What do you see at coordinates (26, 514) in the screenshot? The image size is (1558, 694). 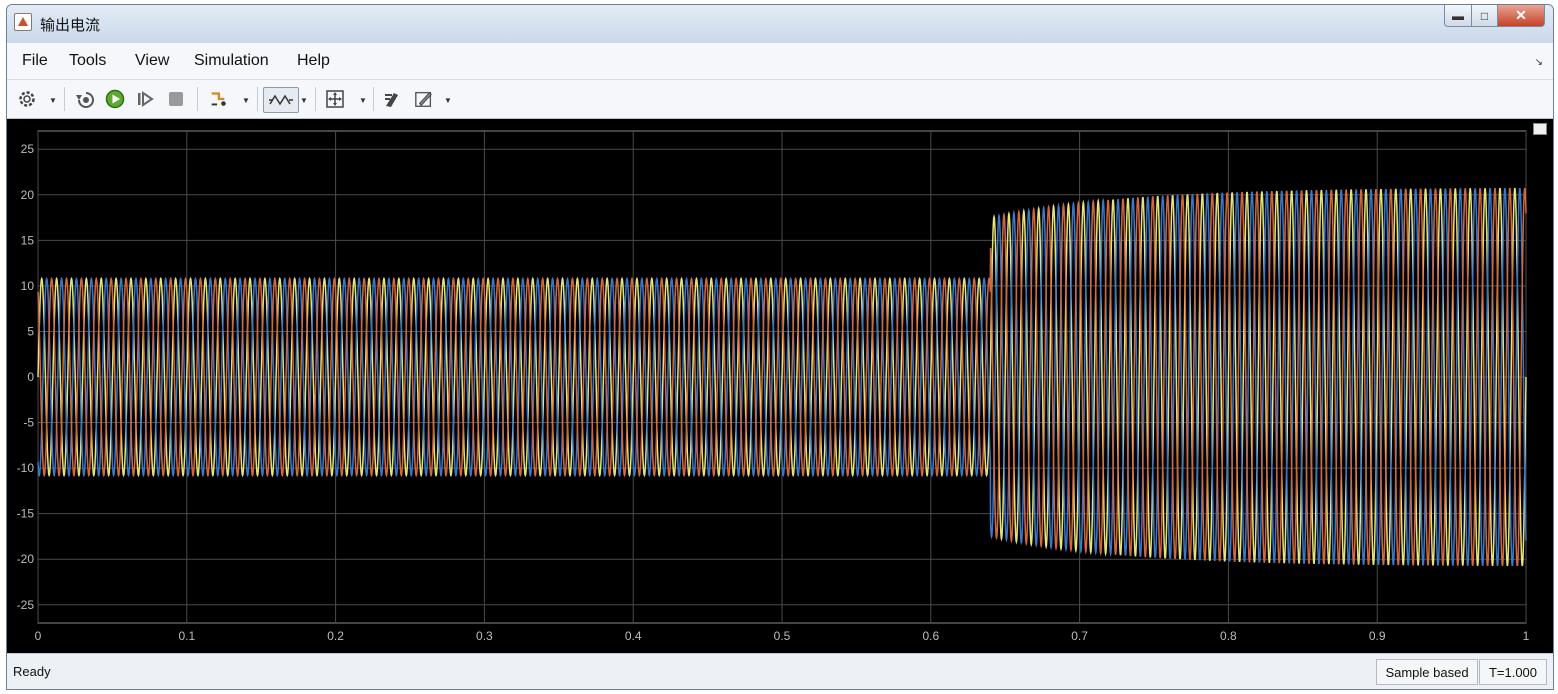 I see `y-tick-label: -15` at bounding box center [26, 514].